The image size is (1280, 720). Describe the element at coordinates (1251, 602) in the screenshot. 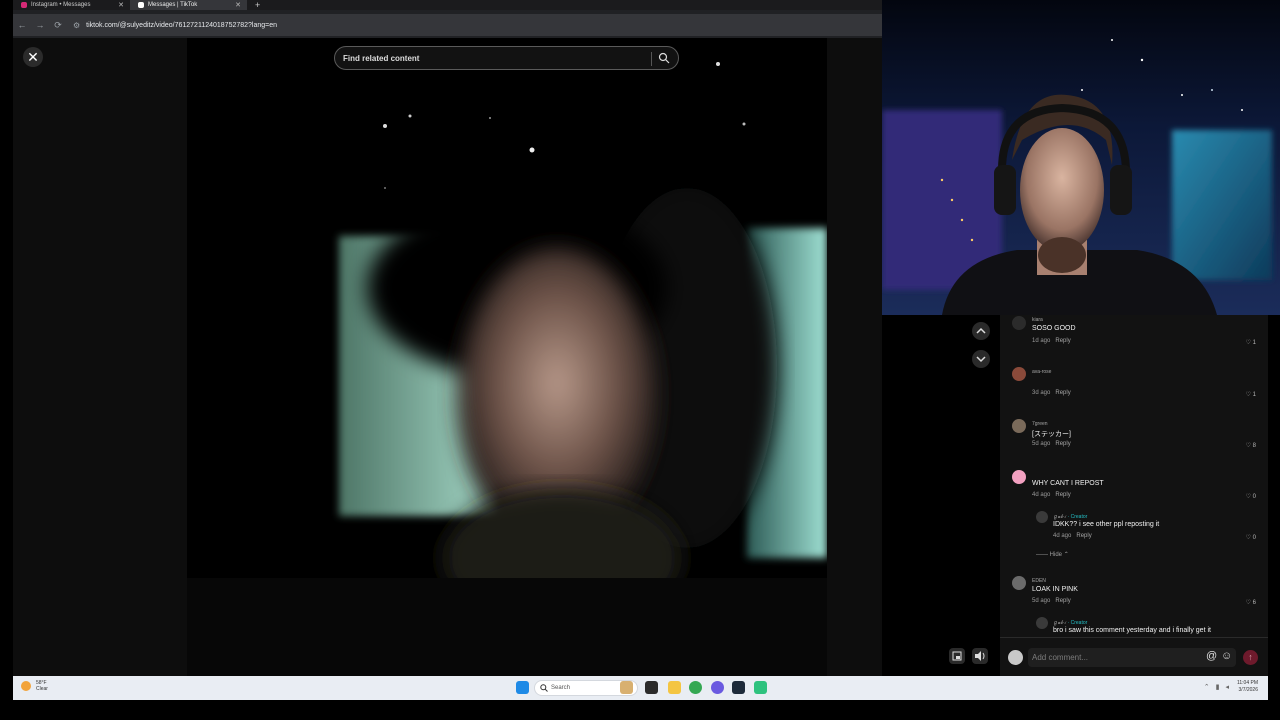

I see `like-button: ♡ 6` at that location.